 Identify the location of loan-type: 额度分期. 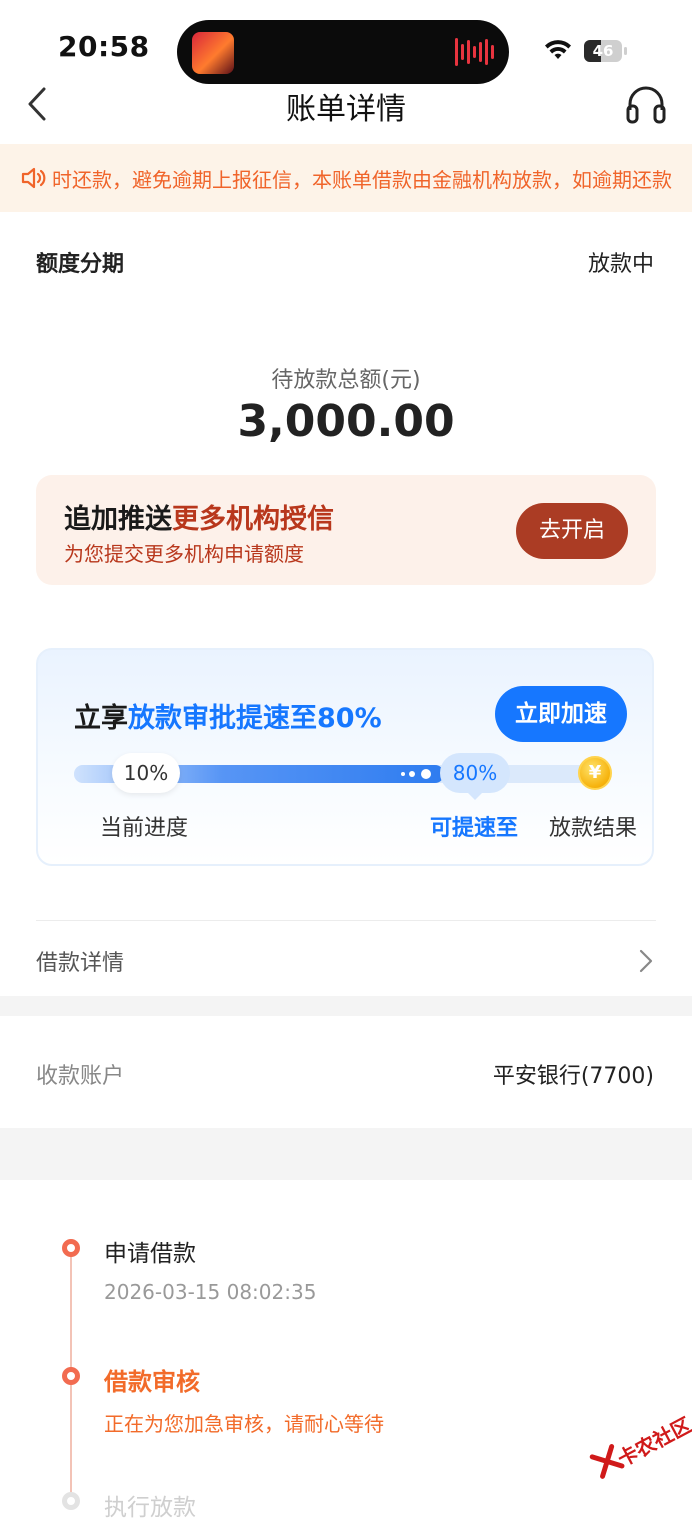
(80, 264).